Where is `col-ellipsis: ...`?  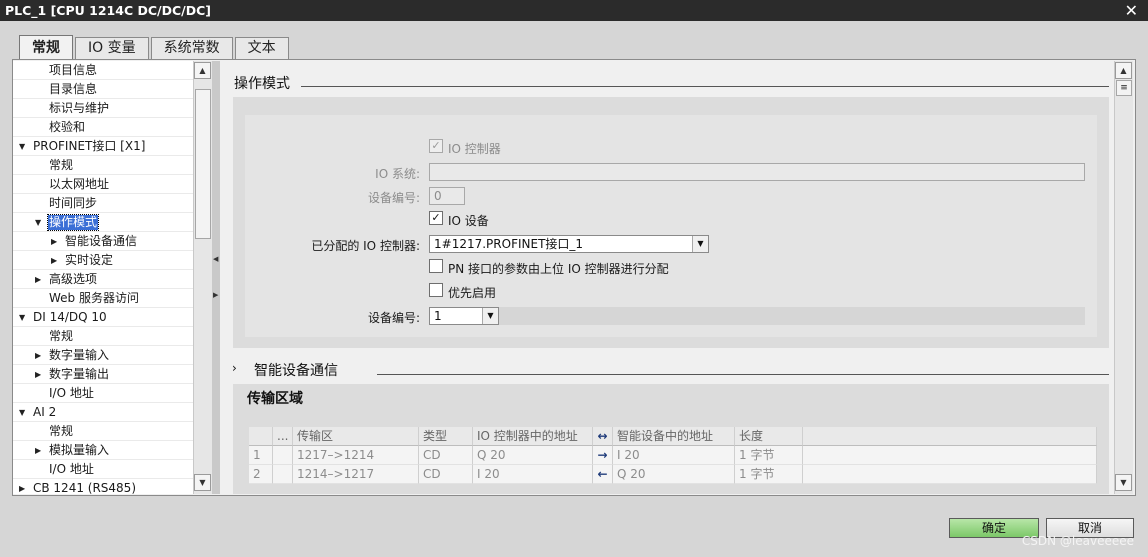
col-ellipsis: ... is located at coordinates (283, 436).